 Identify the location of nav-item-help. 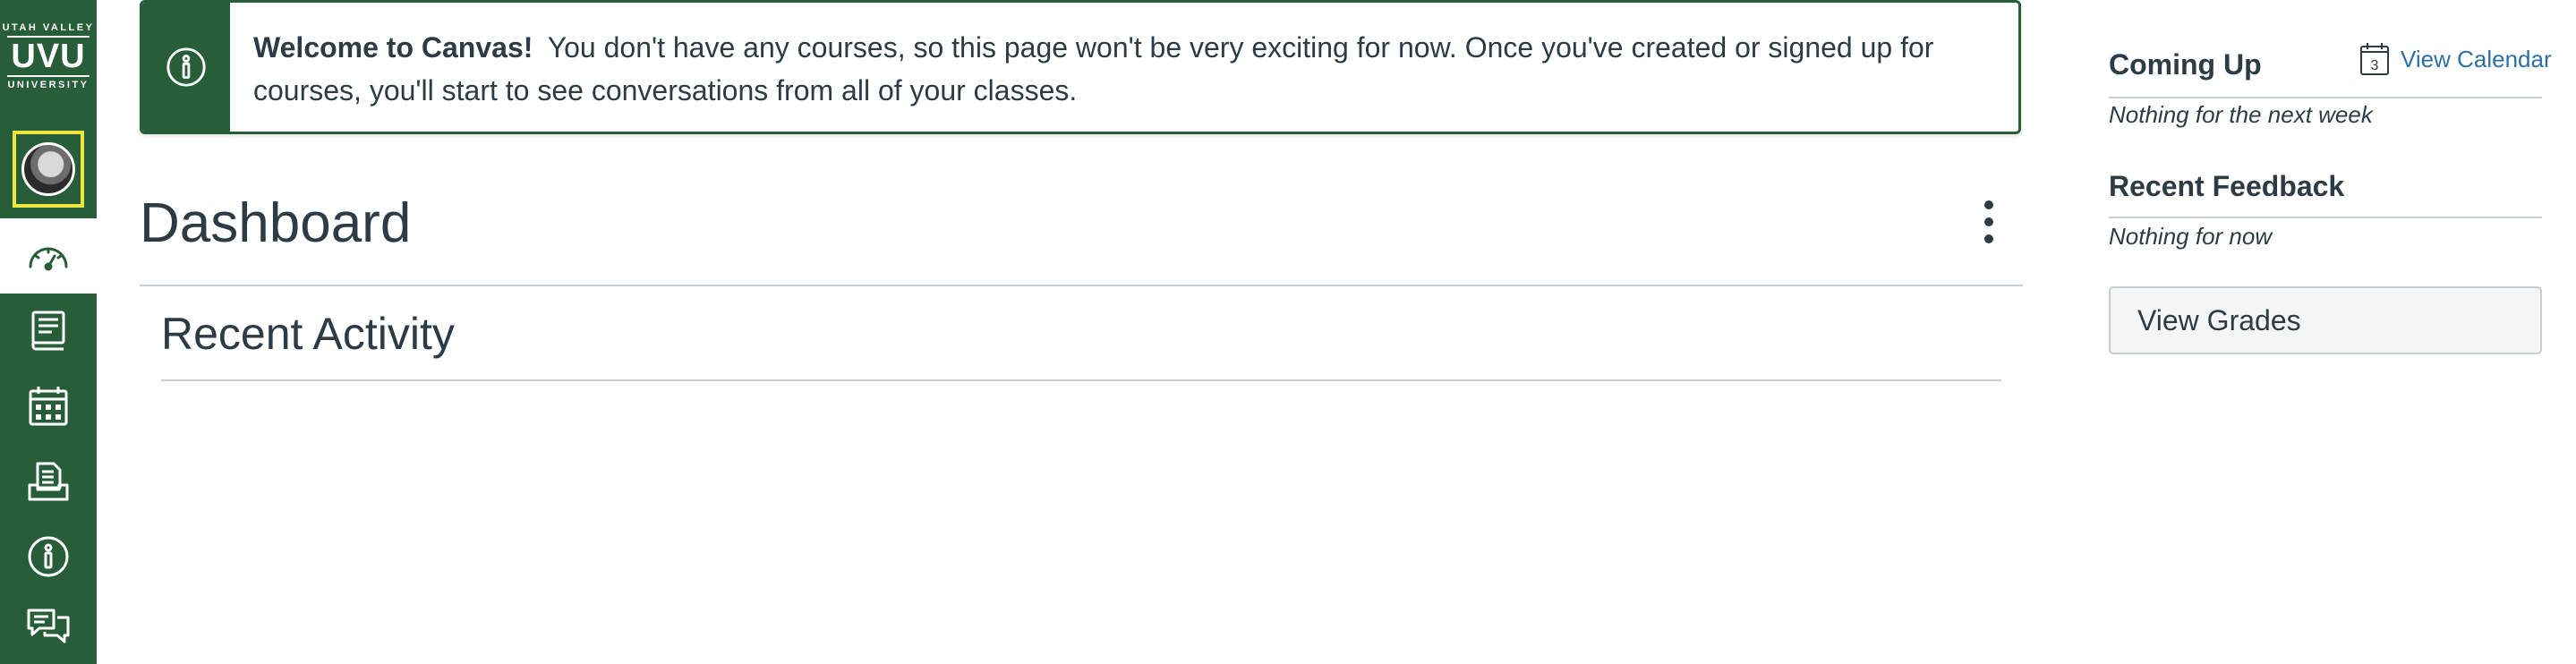
(48, 556).